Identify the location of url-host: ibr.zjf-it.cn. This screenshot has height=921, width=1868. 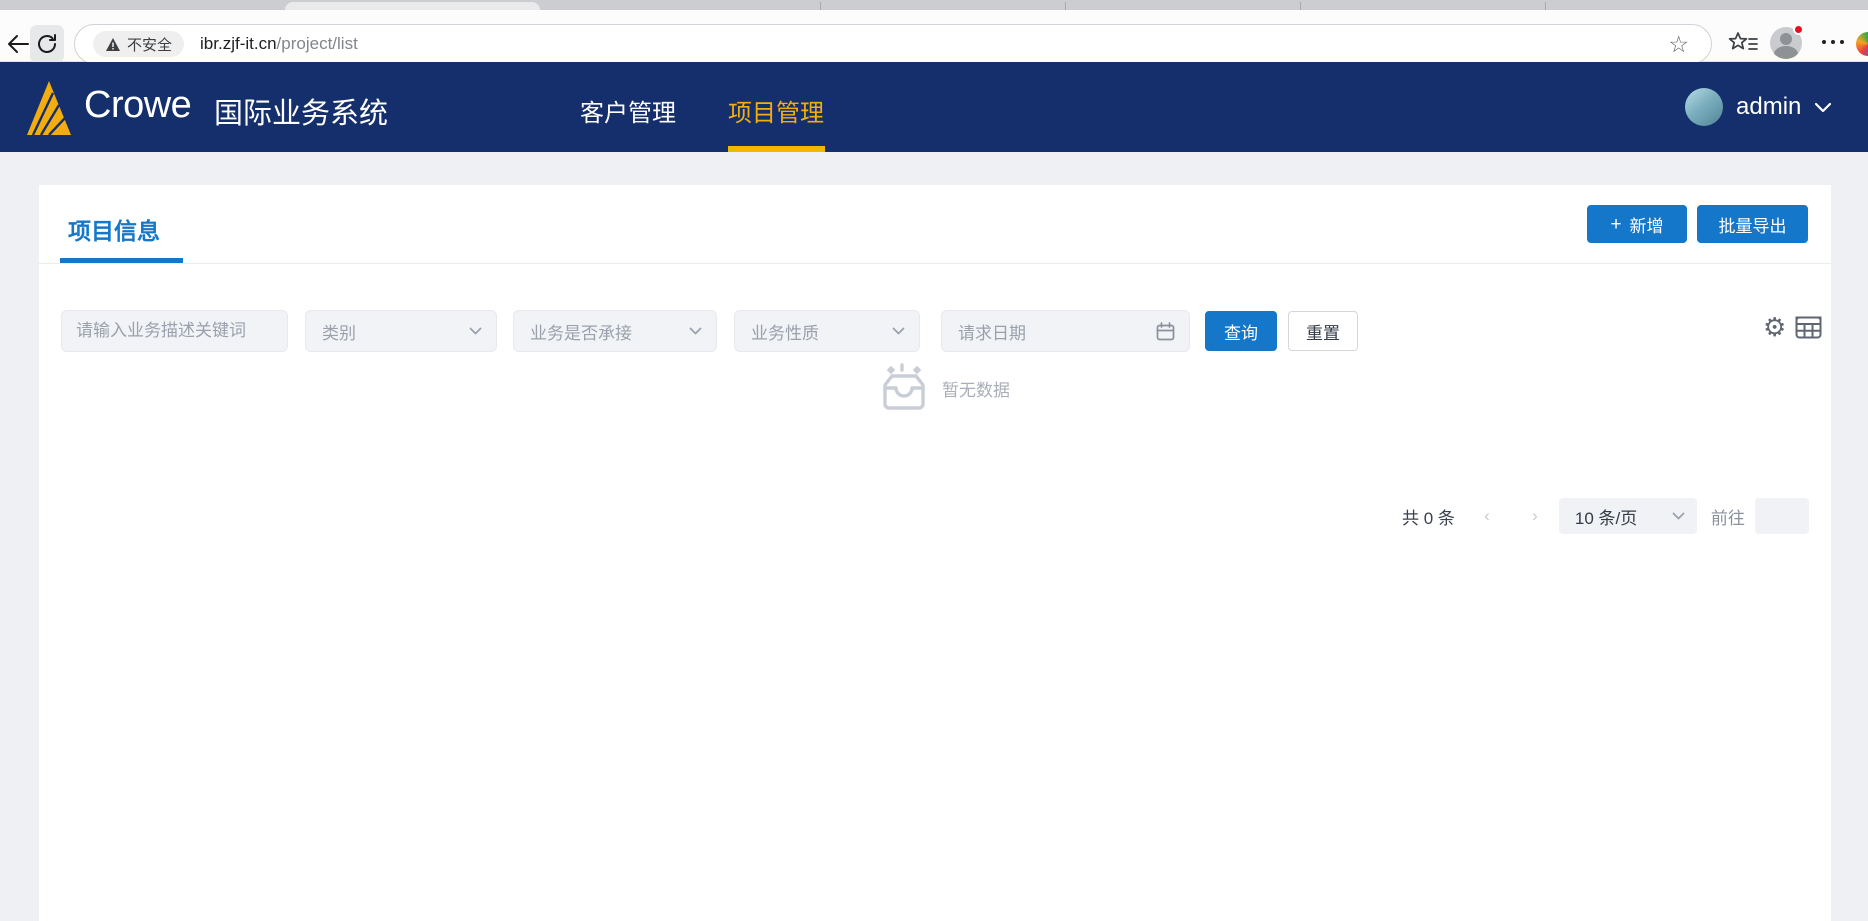
(238, 43).